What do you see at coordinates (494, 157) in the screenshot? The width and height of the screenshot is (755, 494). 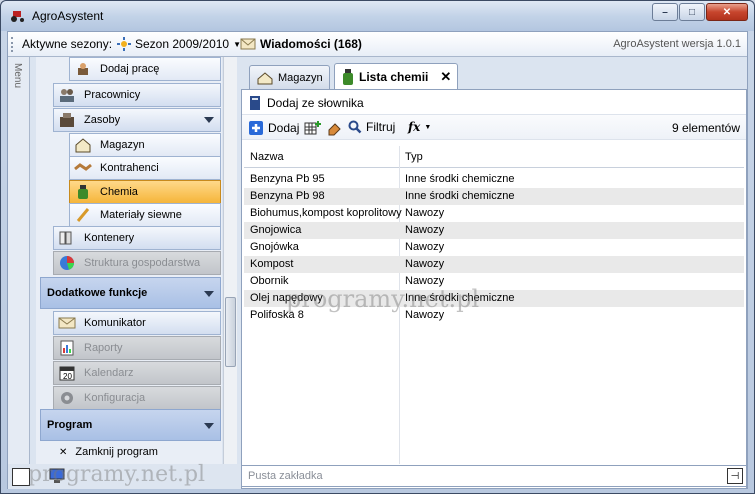 I see `grid-header: Nazwa Typ` at bounding box center [494, 157].